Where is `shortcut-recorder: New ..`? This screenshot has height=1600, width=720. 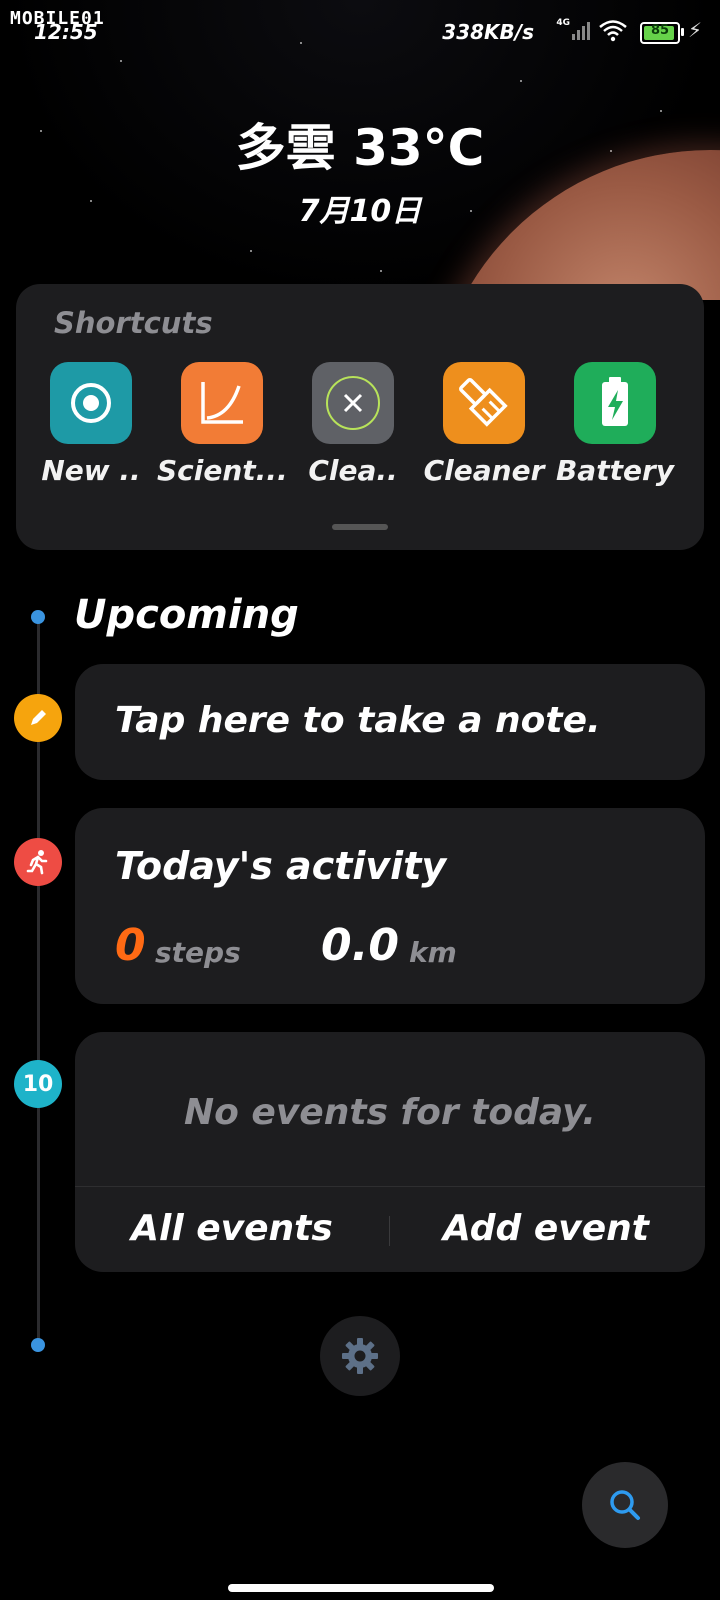 shortcut-recorder: New .. is located at coordinates (91, 424).